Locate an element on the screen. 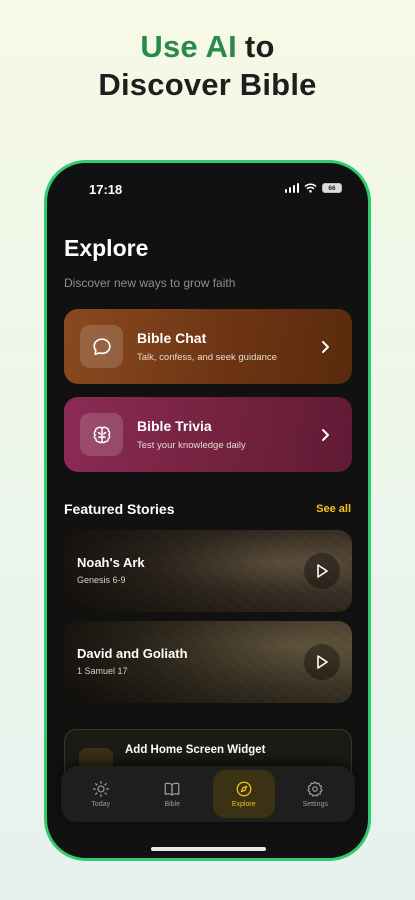  tab-settings: Settings is located at coordinates (315, 794).